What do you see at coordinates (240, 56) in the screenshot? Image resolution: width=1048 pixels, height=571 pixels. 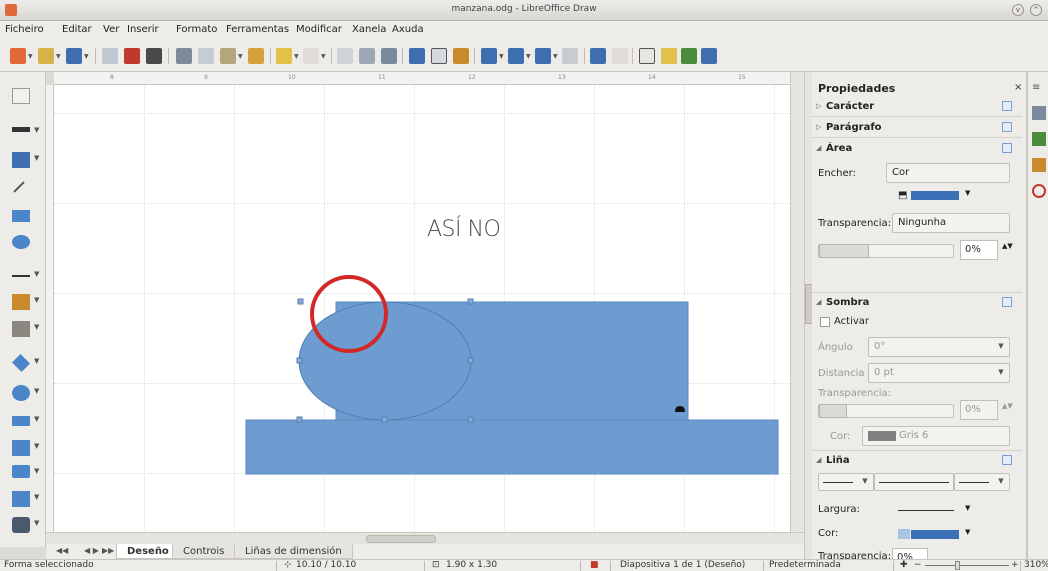 I see `paste-dropdown-icon: ▼` at bounding box center [240, 56].